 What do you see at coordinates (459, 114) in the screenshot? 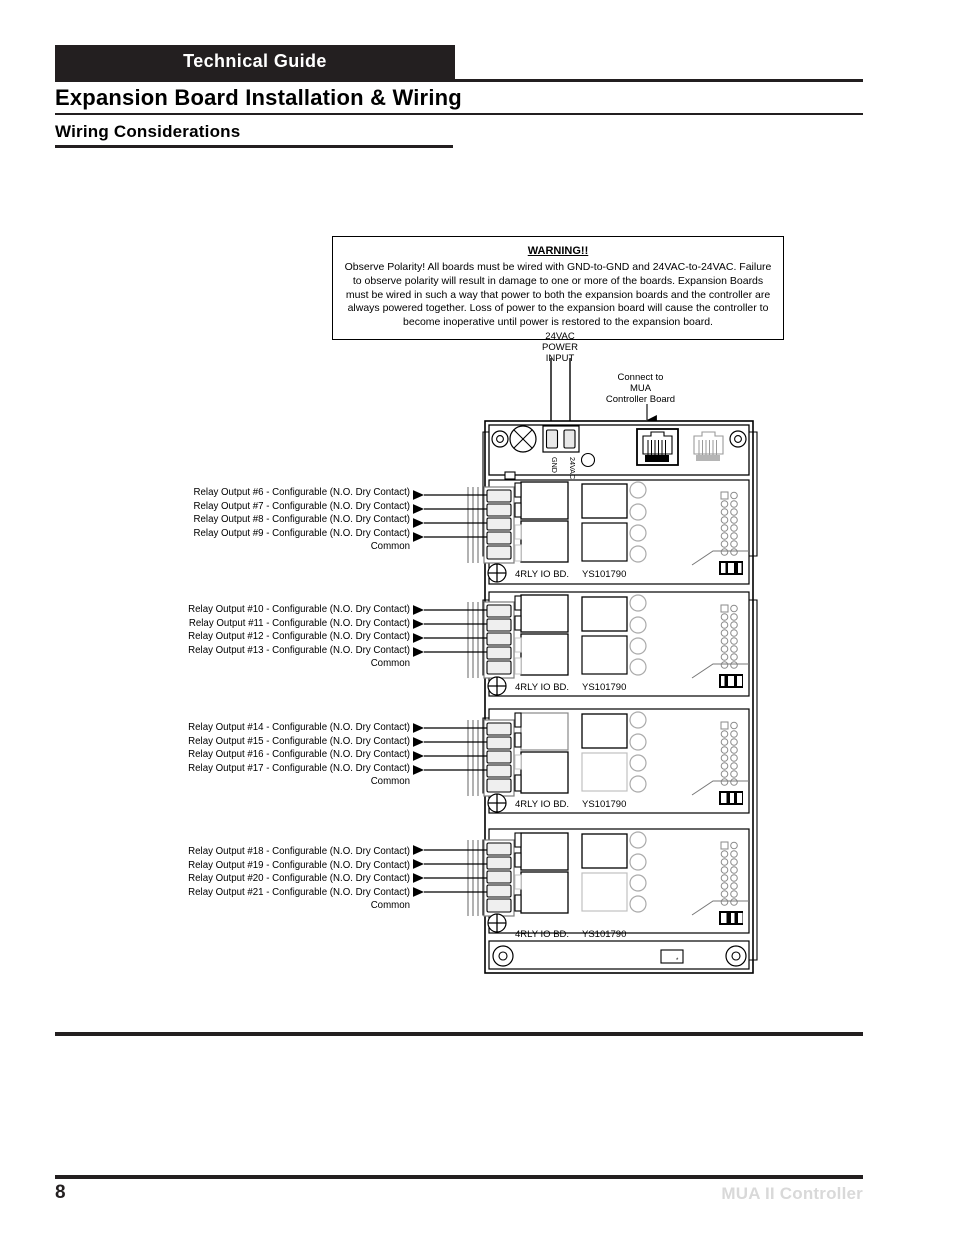
I see `title-rule-bottom` at bounding box center [459, 114].